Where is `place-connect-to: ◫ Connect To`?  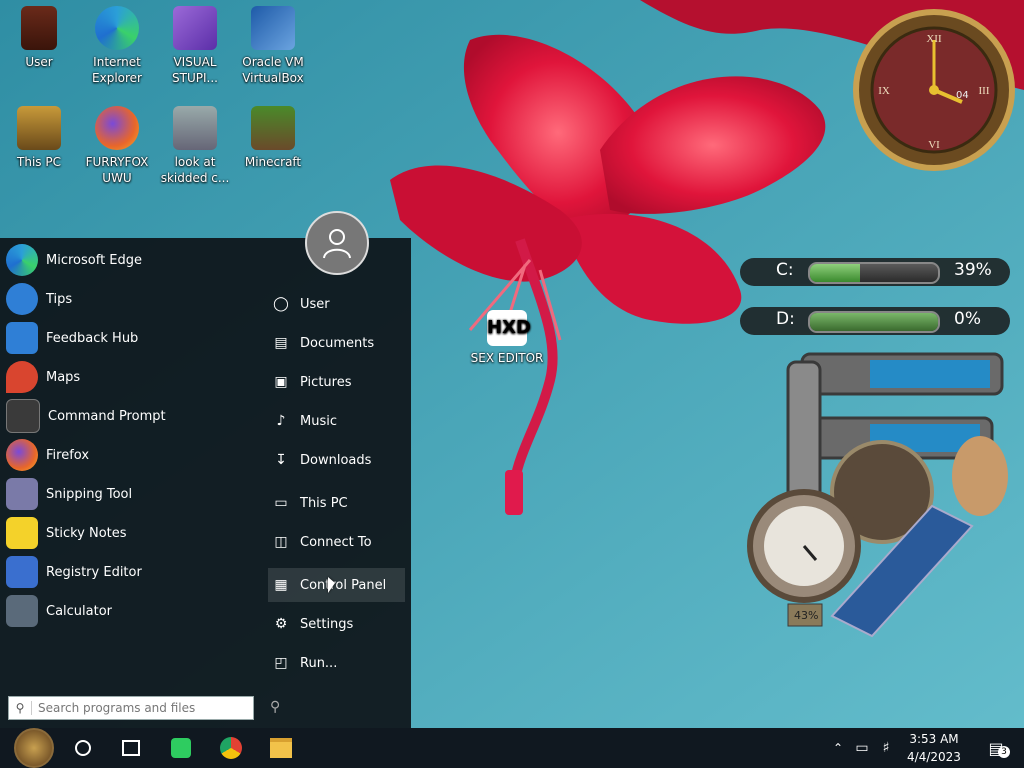
place-connect-to: ◫ Connect To is located at coordinates (336, 542).